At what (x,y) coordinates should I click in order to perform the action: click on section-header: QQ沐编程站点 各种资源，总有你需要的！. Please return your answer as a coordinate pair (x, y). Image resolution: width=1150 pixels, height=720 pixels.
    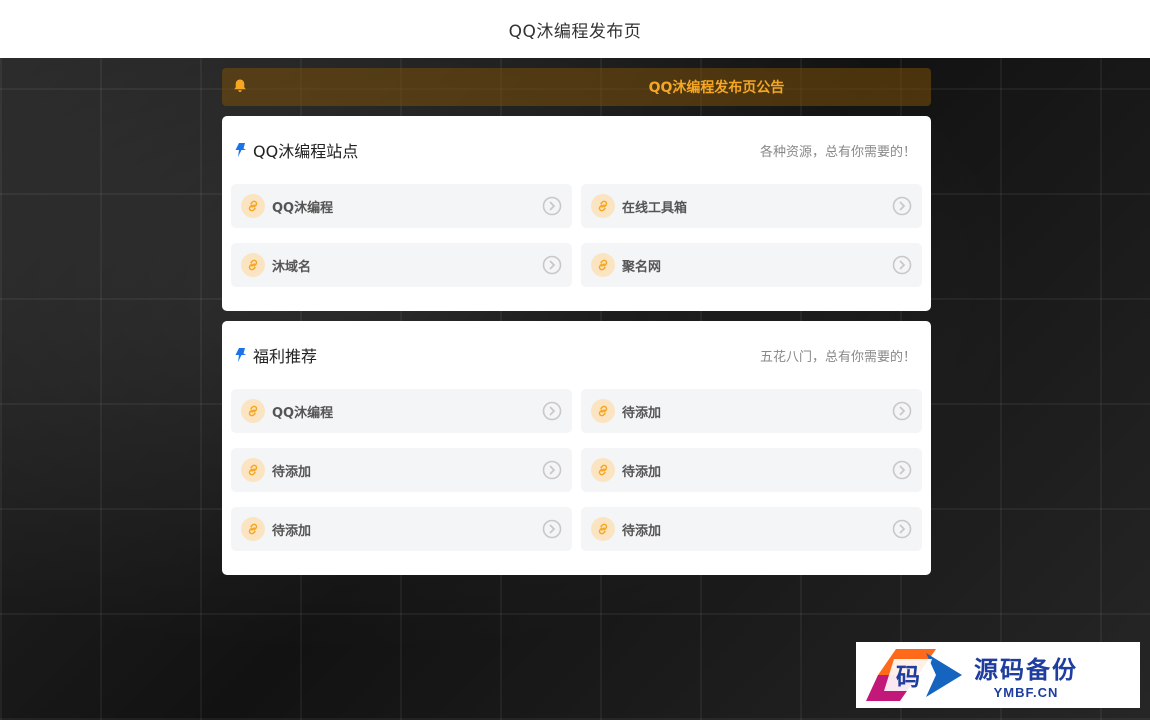
    Looking at the image, I should click on (576, 150).